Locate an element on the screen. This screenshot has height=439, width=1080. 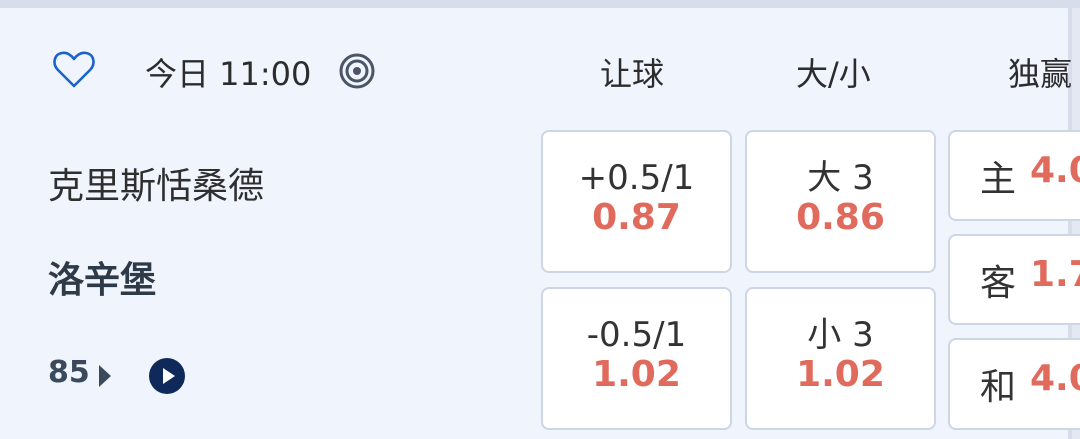
odds-price: 0.86 is located at coordinates (840, 217).